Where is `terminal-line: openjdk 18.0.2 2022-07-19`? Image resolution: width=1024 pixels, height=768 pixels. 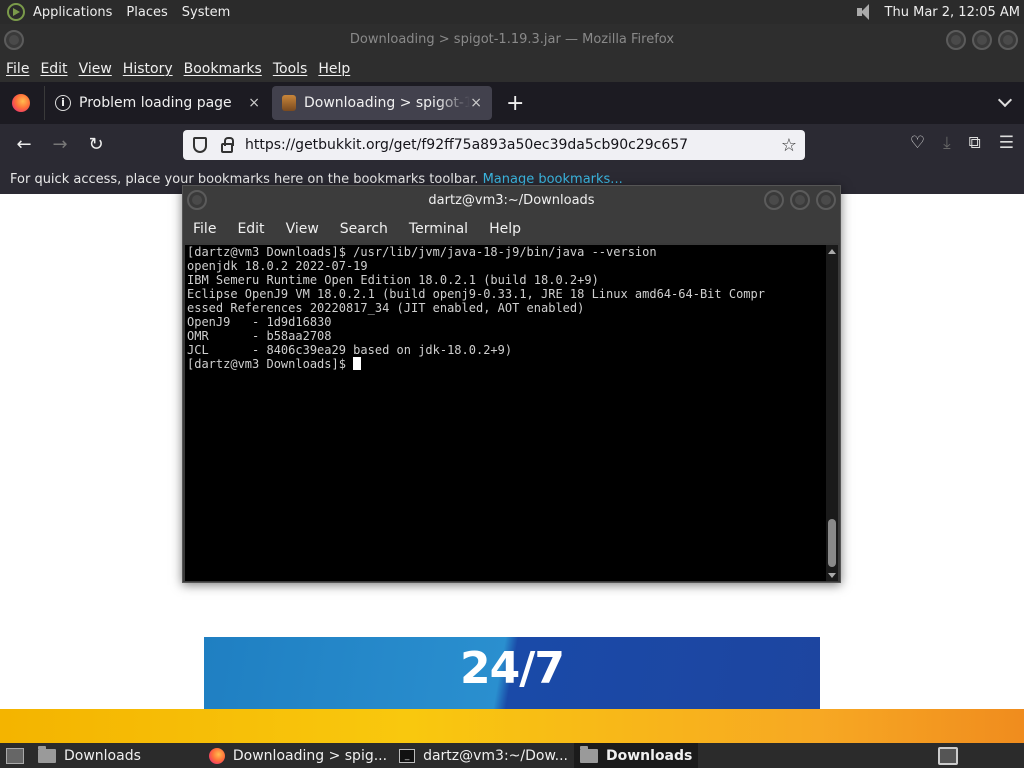 terminal-line: openjdk 18.0.2 2022-07-19 is located at coordinates (277, 266).